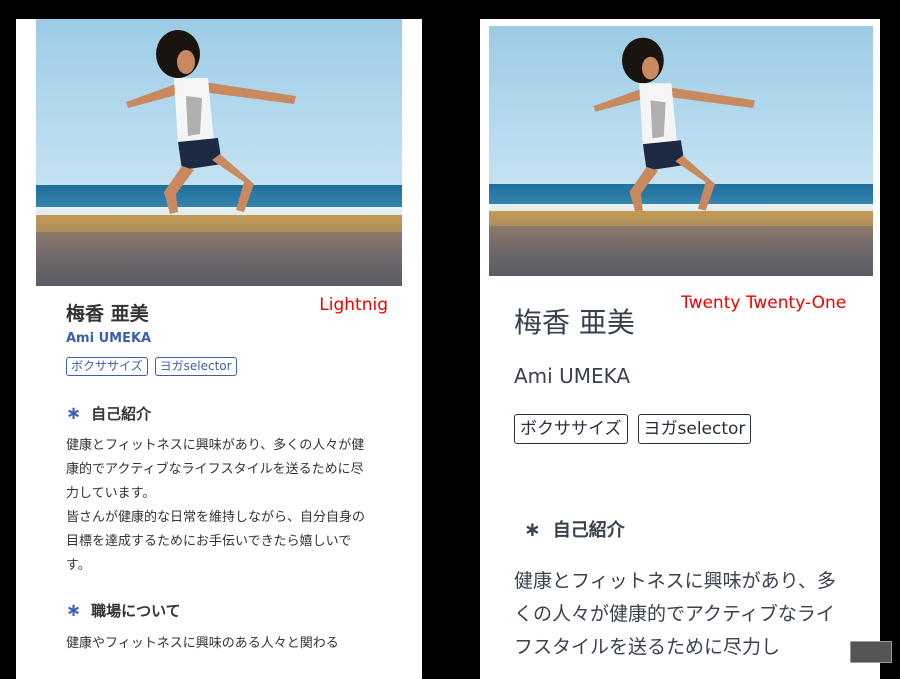 This screenshot has height=679, width=900. What do you see at coordinates (353, 305) in the screenshot?
I see `theme-label: Lightnig` at bounding box center [353, 305].